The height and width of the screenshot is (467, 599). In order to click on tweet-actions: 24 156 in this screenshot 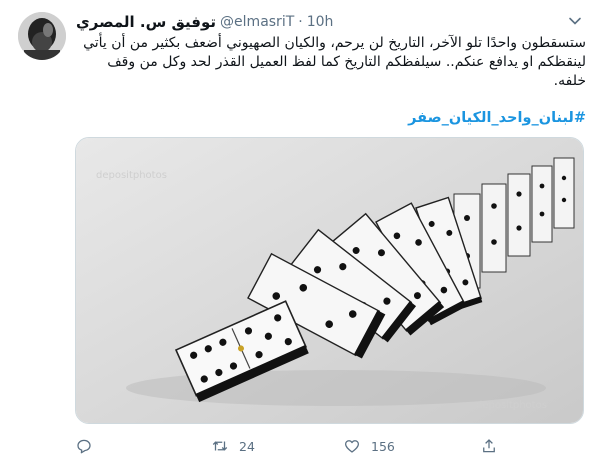, I will do `click(295, 446)`.